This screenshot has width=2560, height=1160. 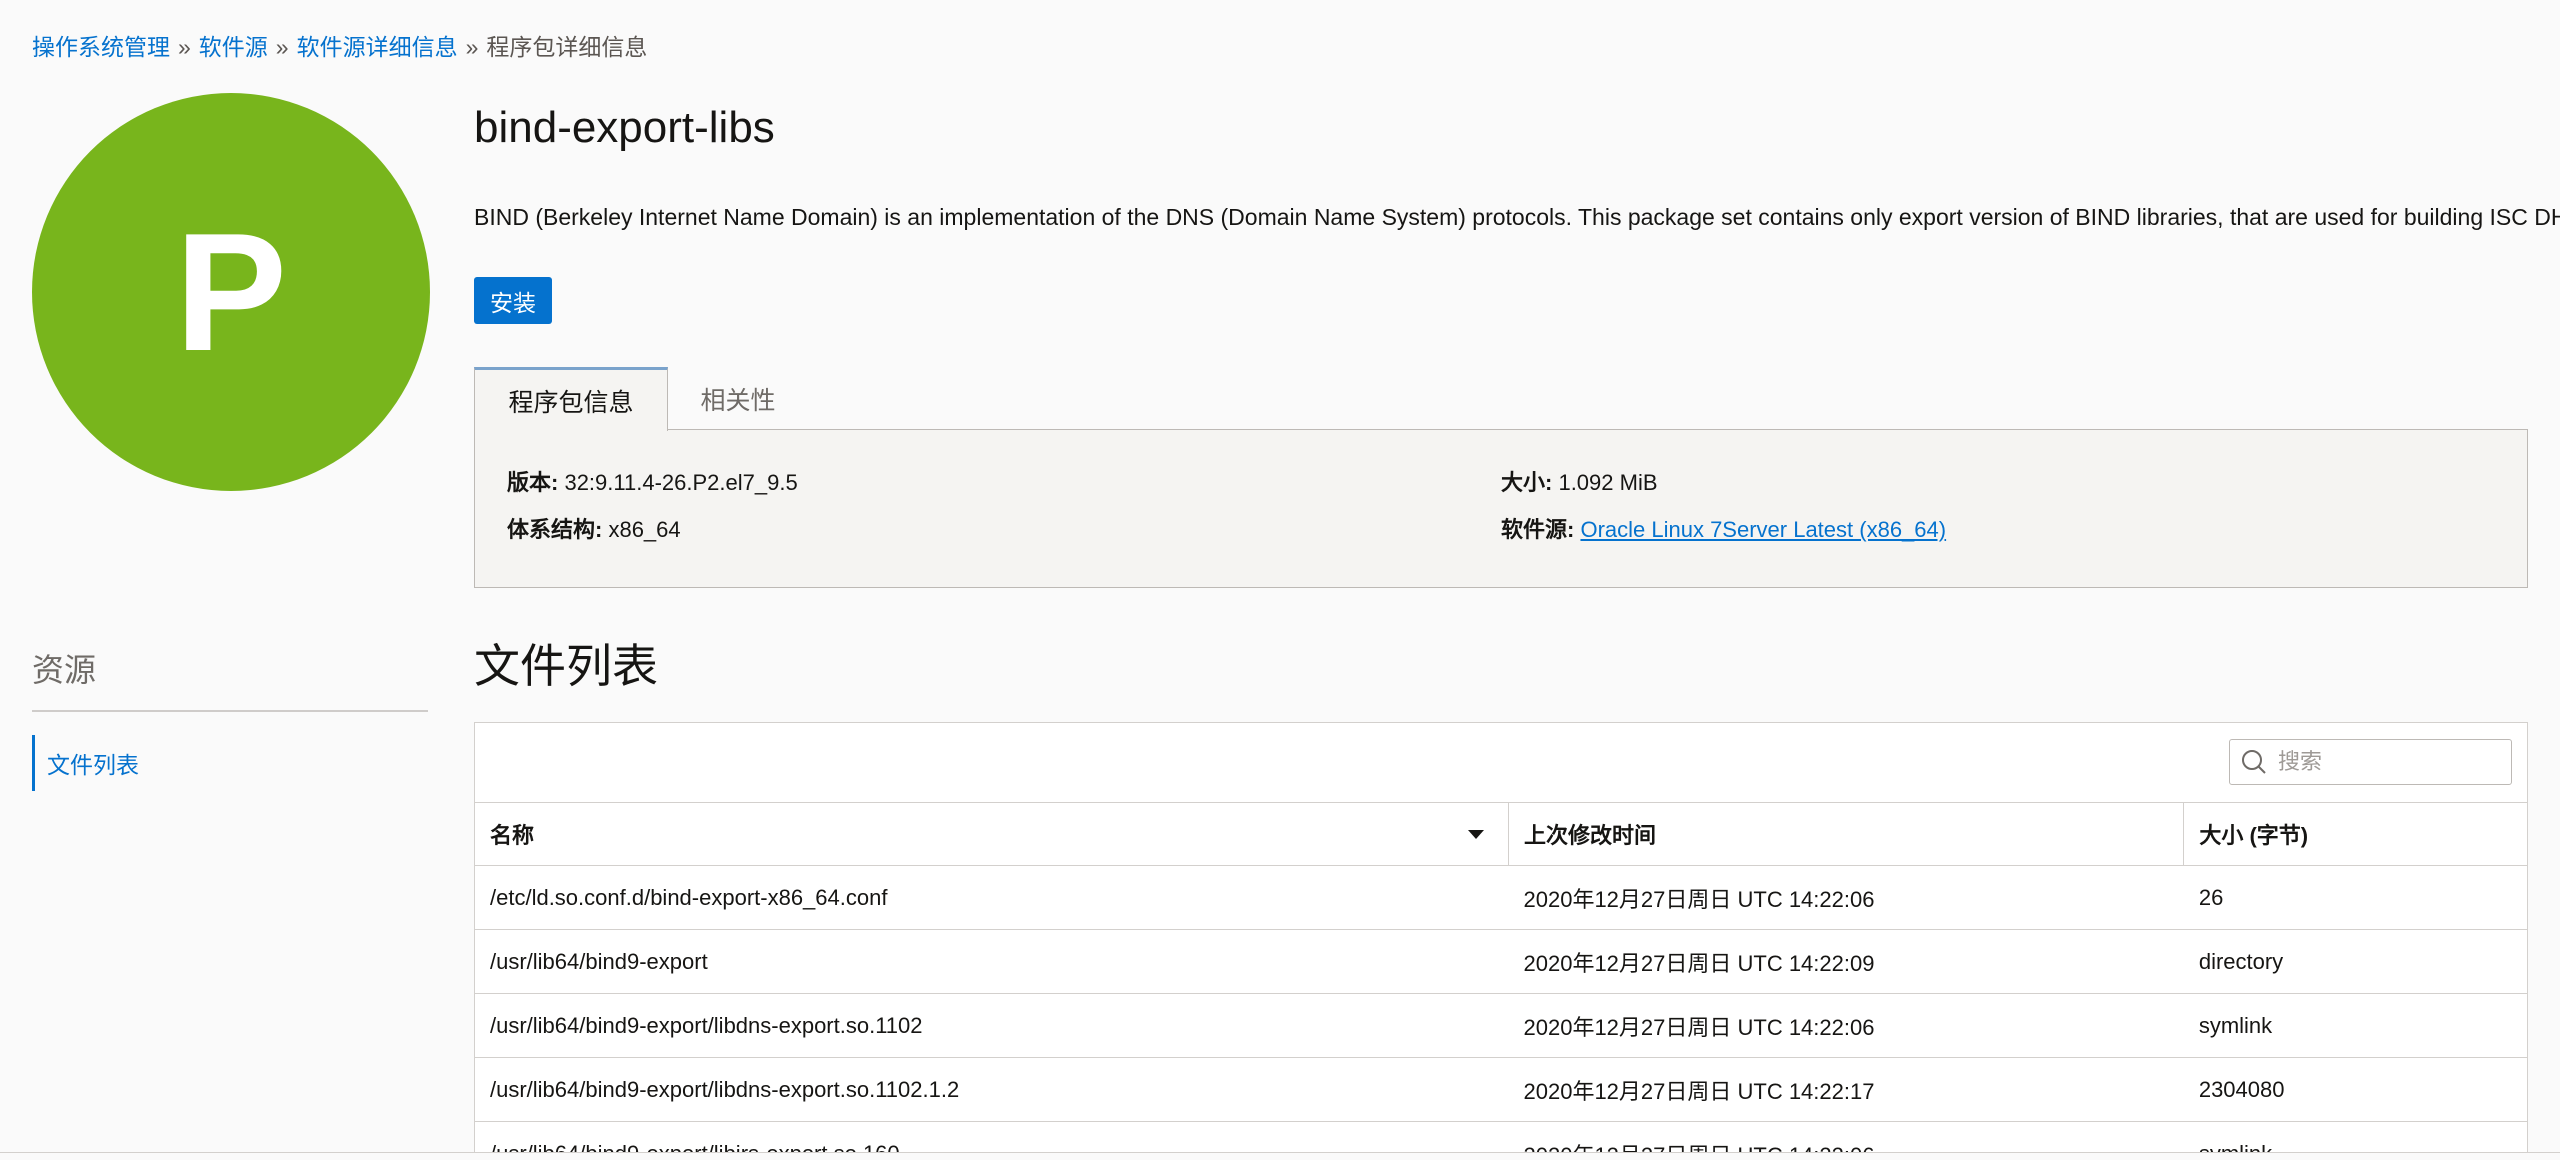 I want to click on sidebar-item-label: 文件列表, so click(x=93, y=765).